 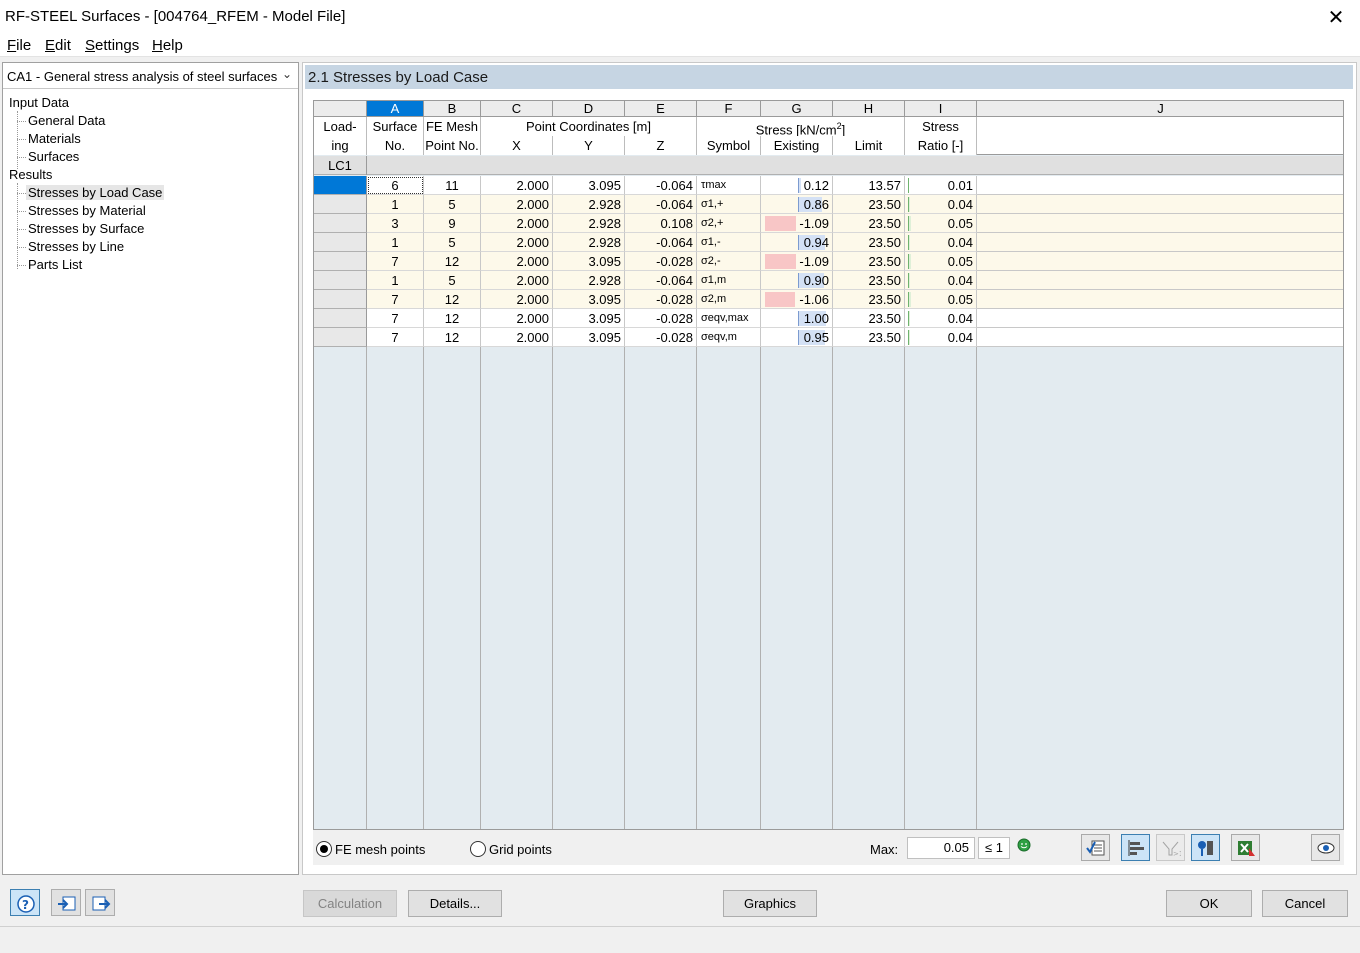 I want to click on column-letter-e: E, so click(x=661, y=109).